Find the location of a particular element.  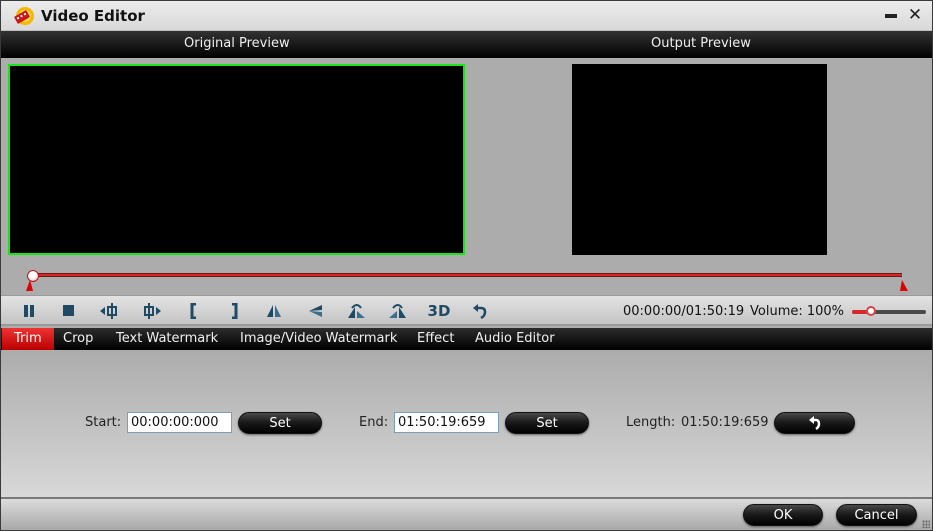

pause-button is located at coordinates (29, 311).